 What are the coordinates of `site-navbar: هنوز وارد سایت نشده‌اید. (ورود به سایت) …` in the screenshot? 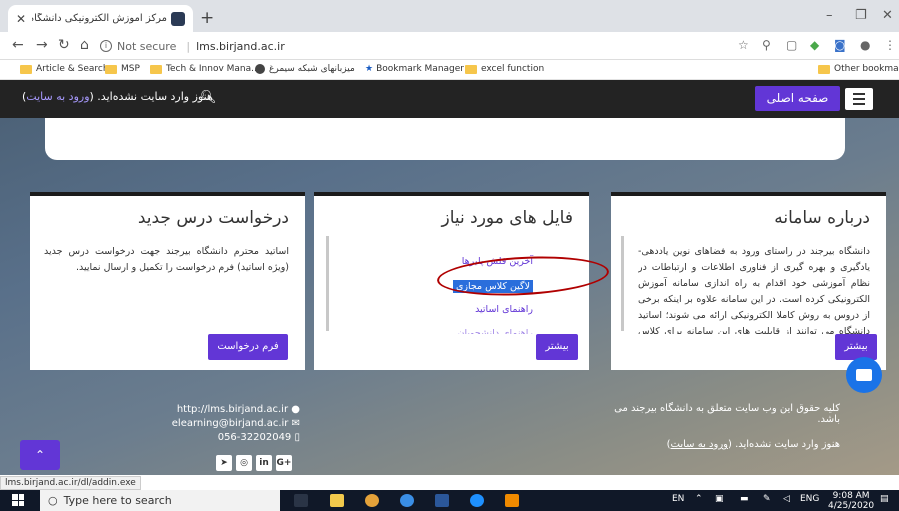 It's located at (449, 99).